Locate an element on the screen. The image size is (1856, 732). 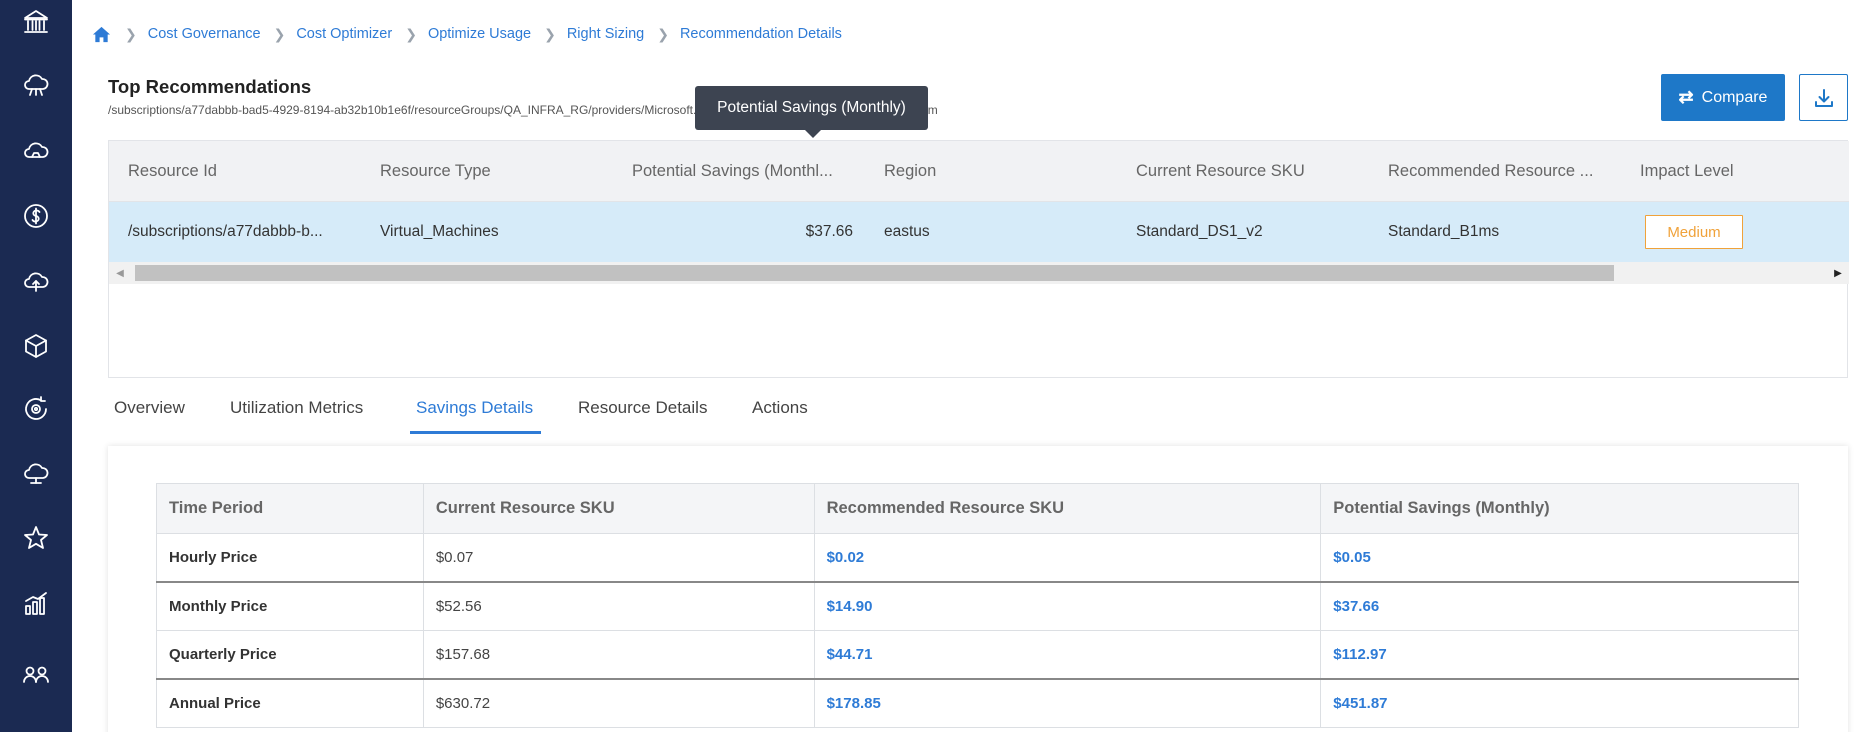
cell-potential-savings: $37.66 is located at coordinates (829, 231).